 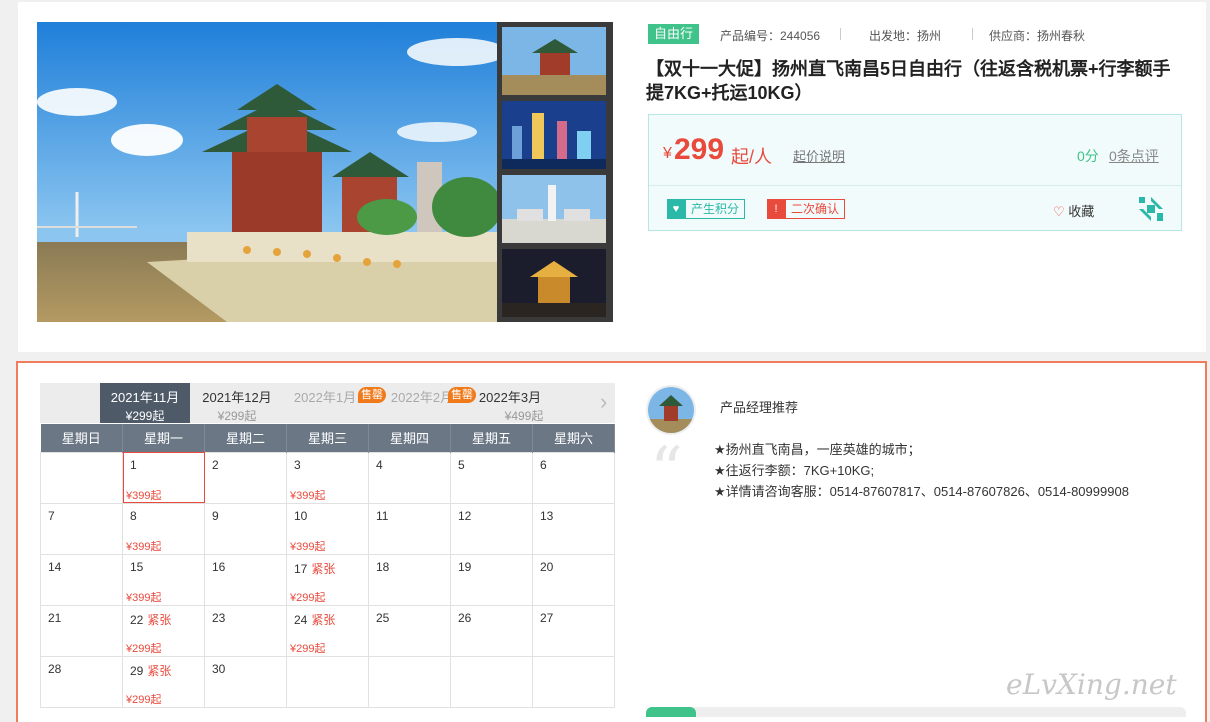 I want to click on calendar-week-row: 14 15 ¥399起 16 17 紧张 ¥299起 18 19 20, so click(x=327, y=579).